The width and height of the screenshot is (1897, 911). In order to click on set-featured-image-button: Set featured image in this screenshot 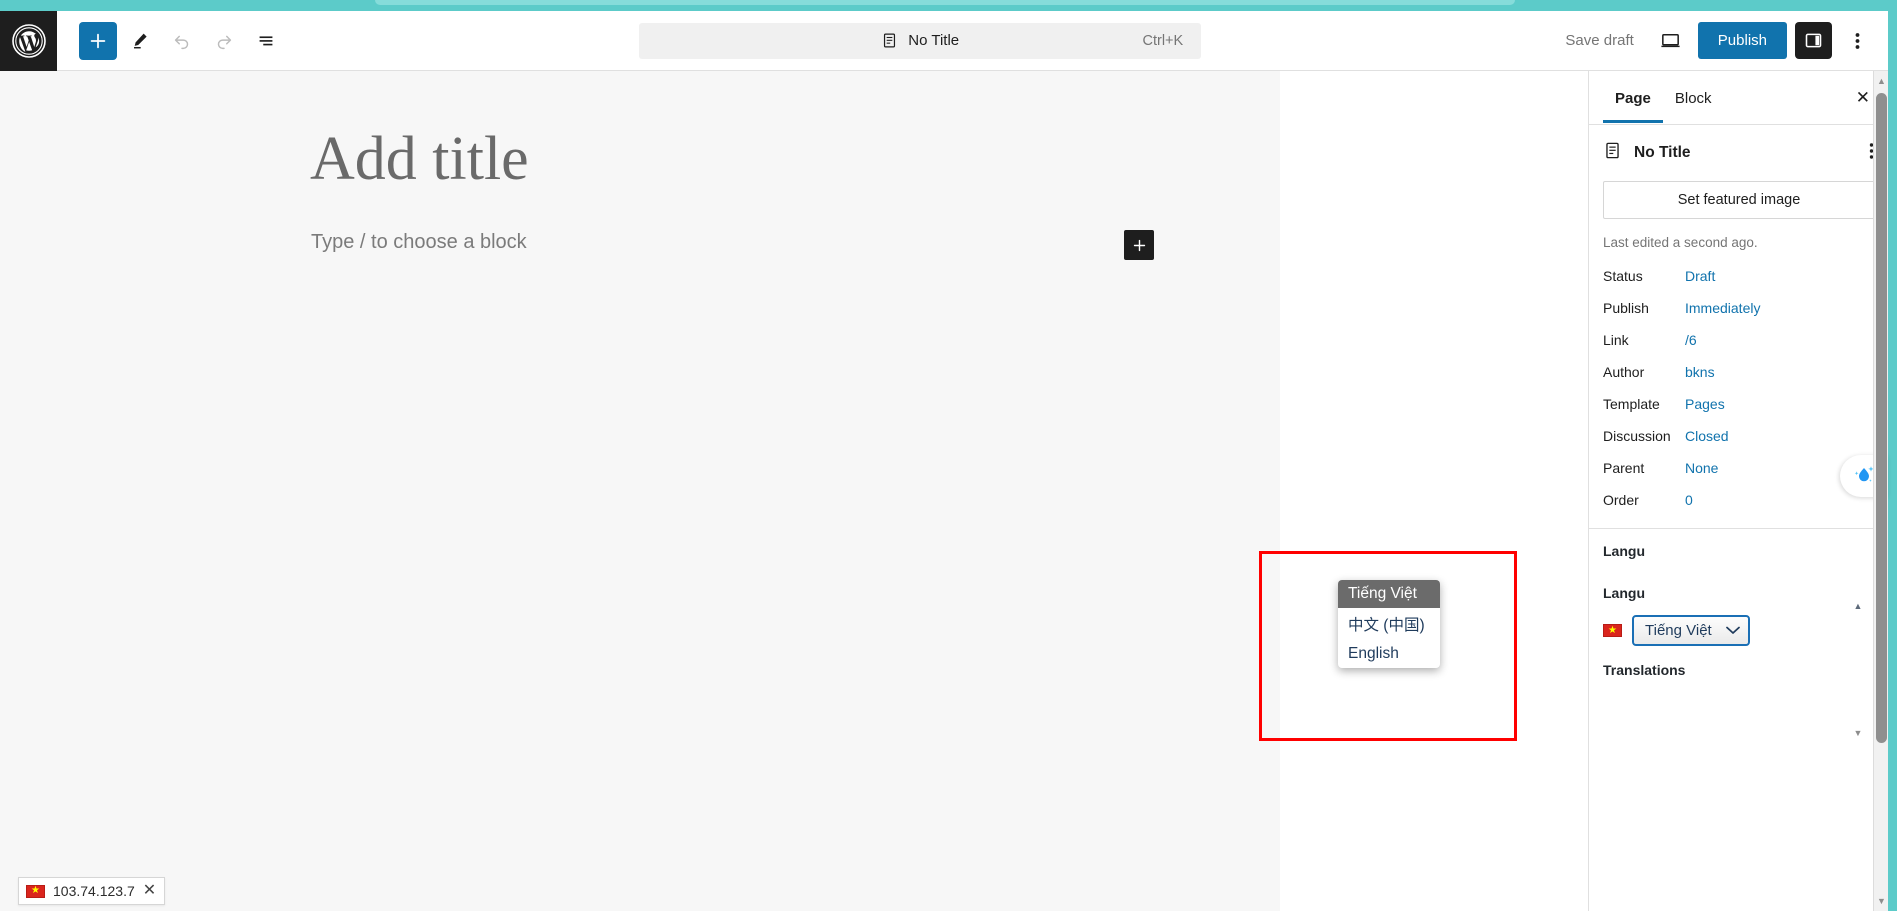, I will do `click(1739, 200)`.